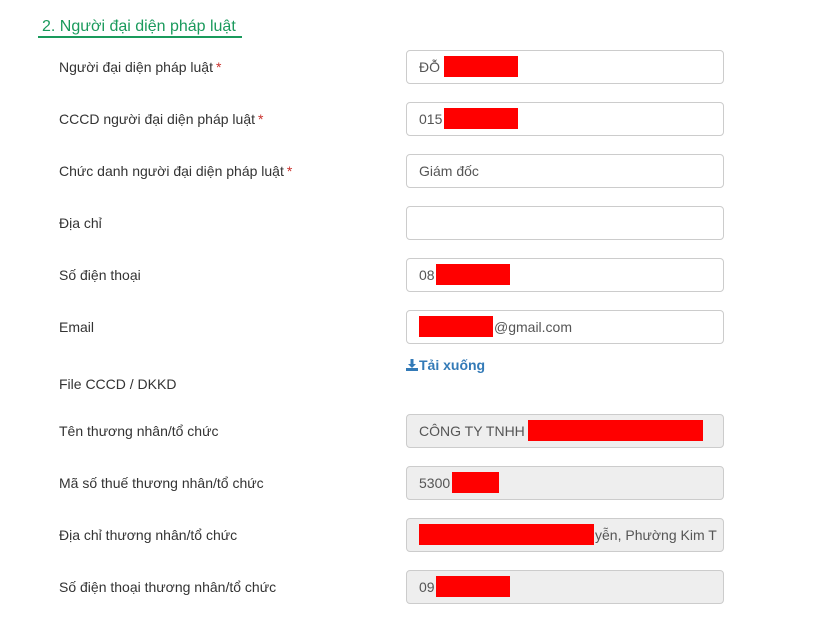 The width and height of the screenshot is (817, 638). I want to click on field-row-tax-code: Mã số thuế thương nhân/tổ chức 5300, so click(408, 483).